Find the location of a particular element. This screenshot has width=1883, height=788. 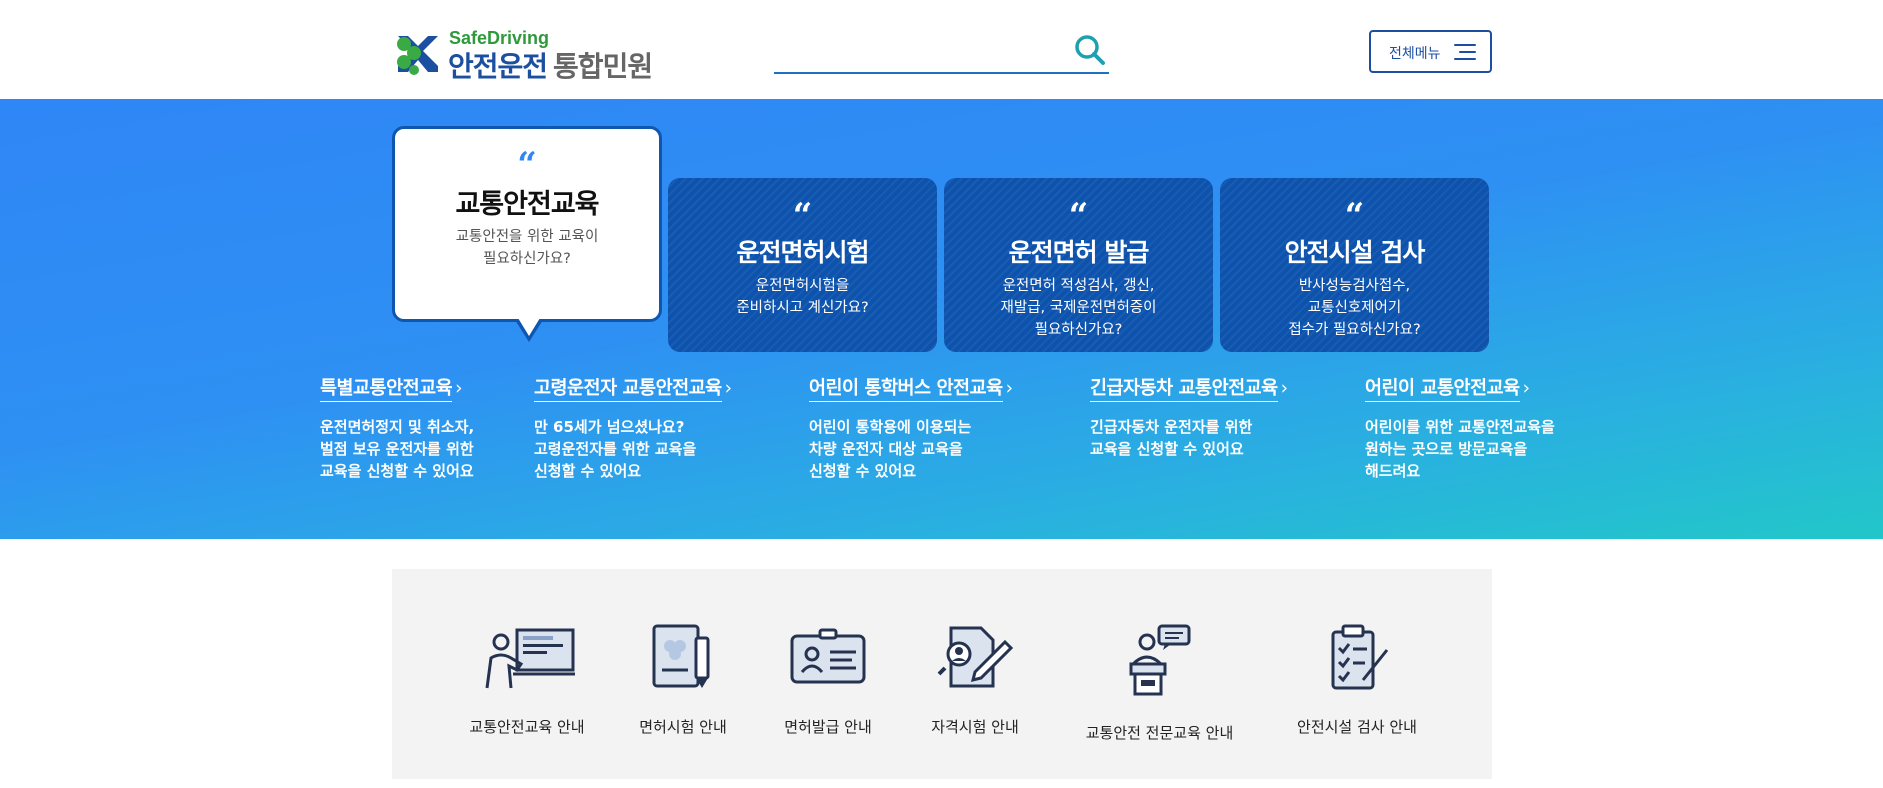

certificate-exam-icon is located at coordinates (975, 657).